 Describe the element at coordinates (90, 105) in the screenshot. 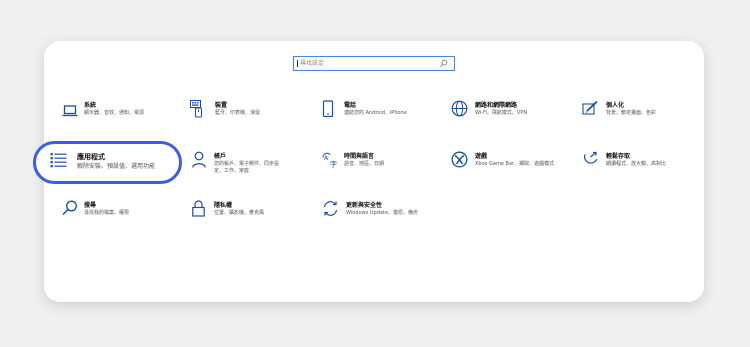

I see `tile-title: 系統` at that location.